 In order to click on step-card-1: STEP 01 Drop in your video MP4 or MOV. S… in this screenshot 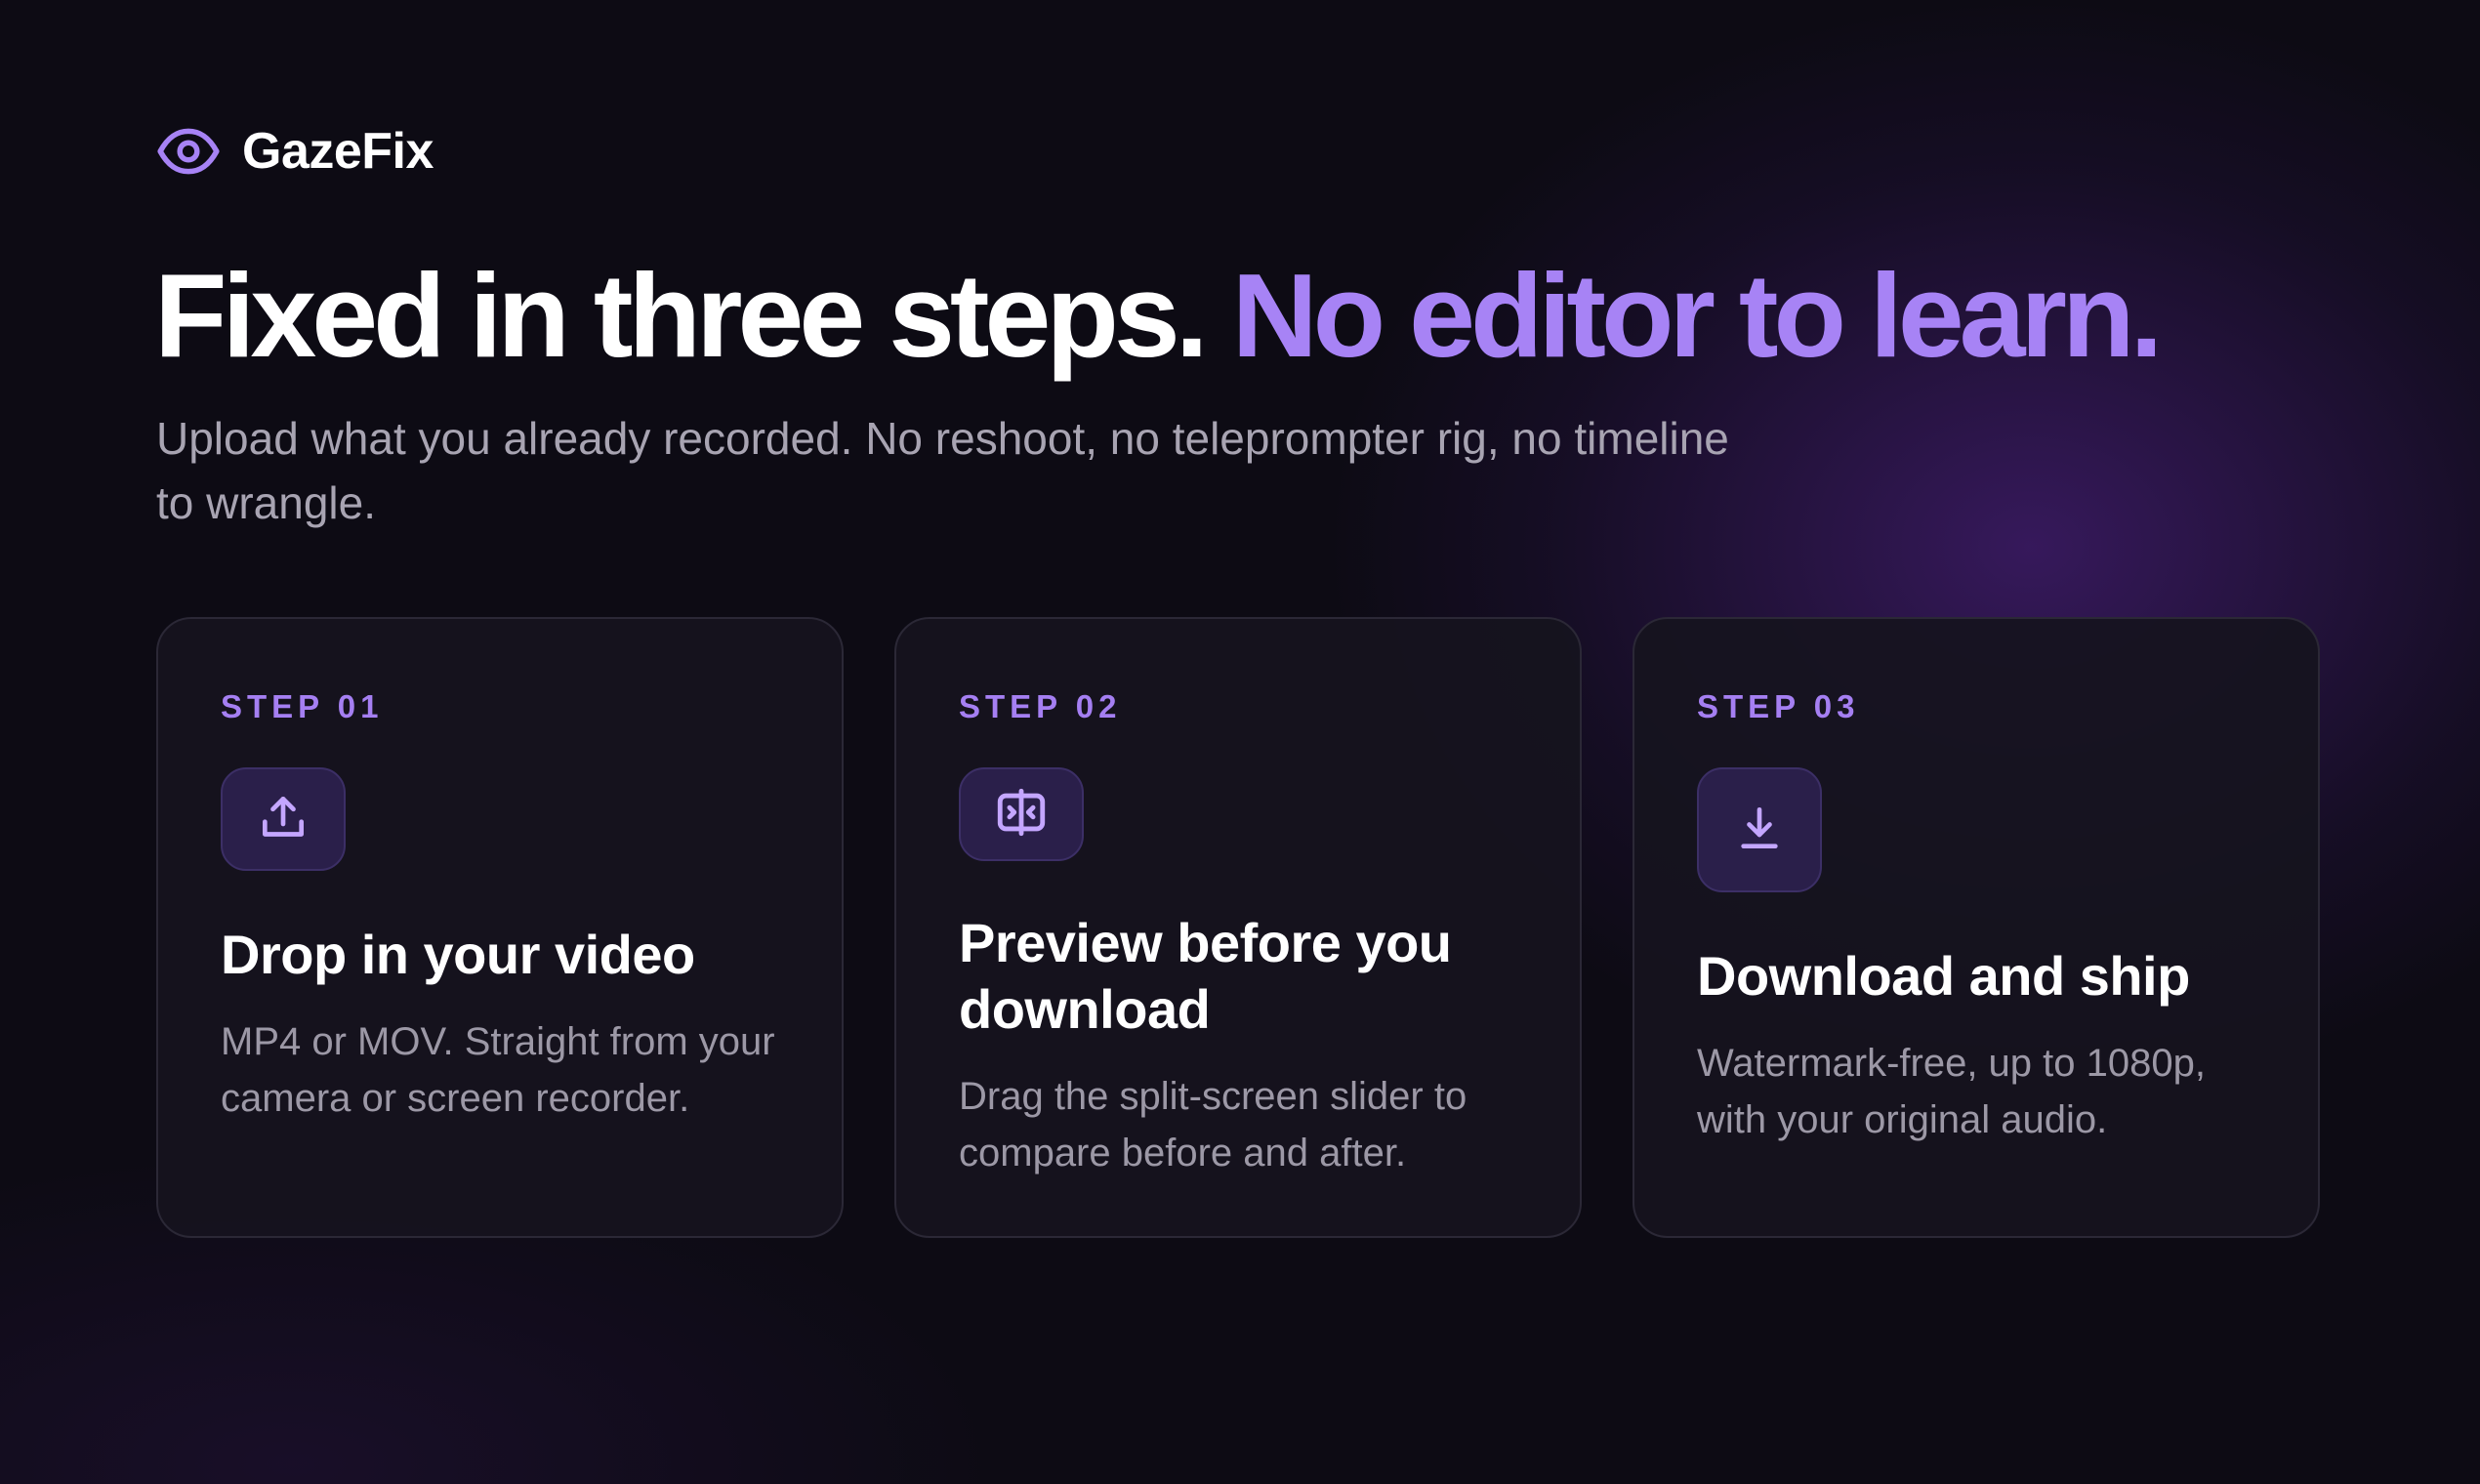, I will do `click(500, 928)`.